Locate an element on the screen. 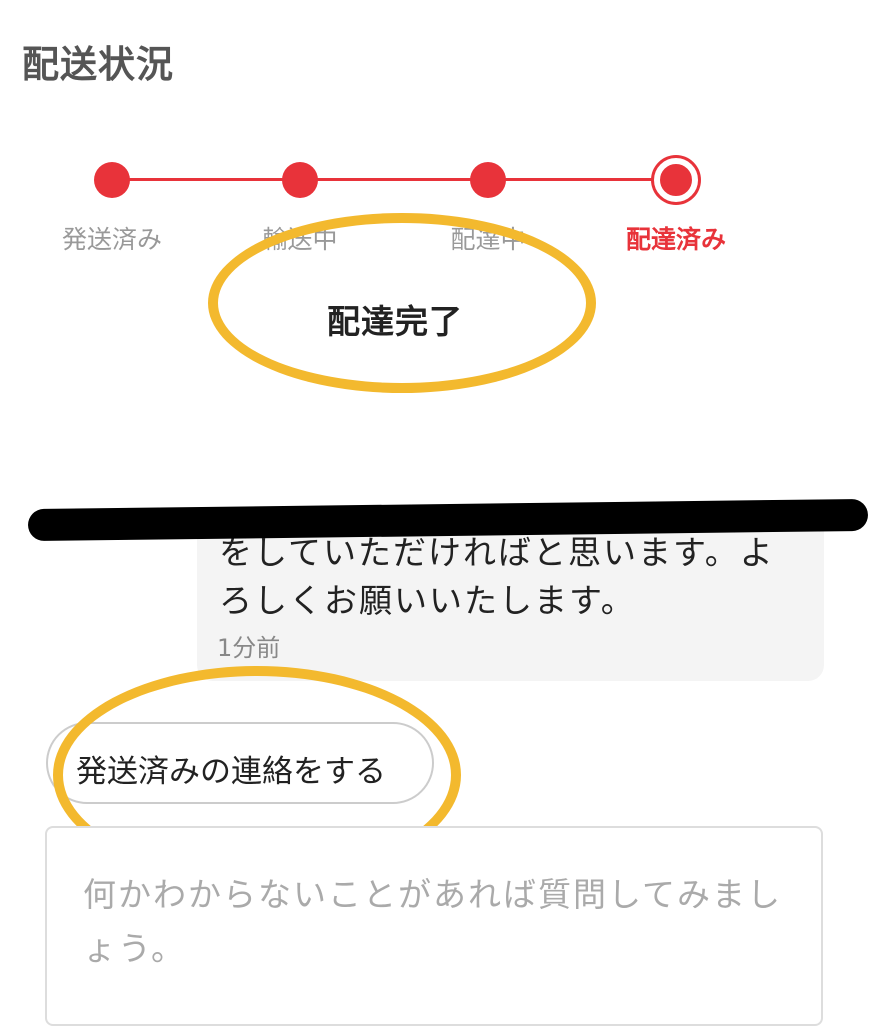  notify-shipped-button: 発送済みの連絡をする is located at coordinates (240, 763).